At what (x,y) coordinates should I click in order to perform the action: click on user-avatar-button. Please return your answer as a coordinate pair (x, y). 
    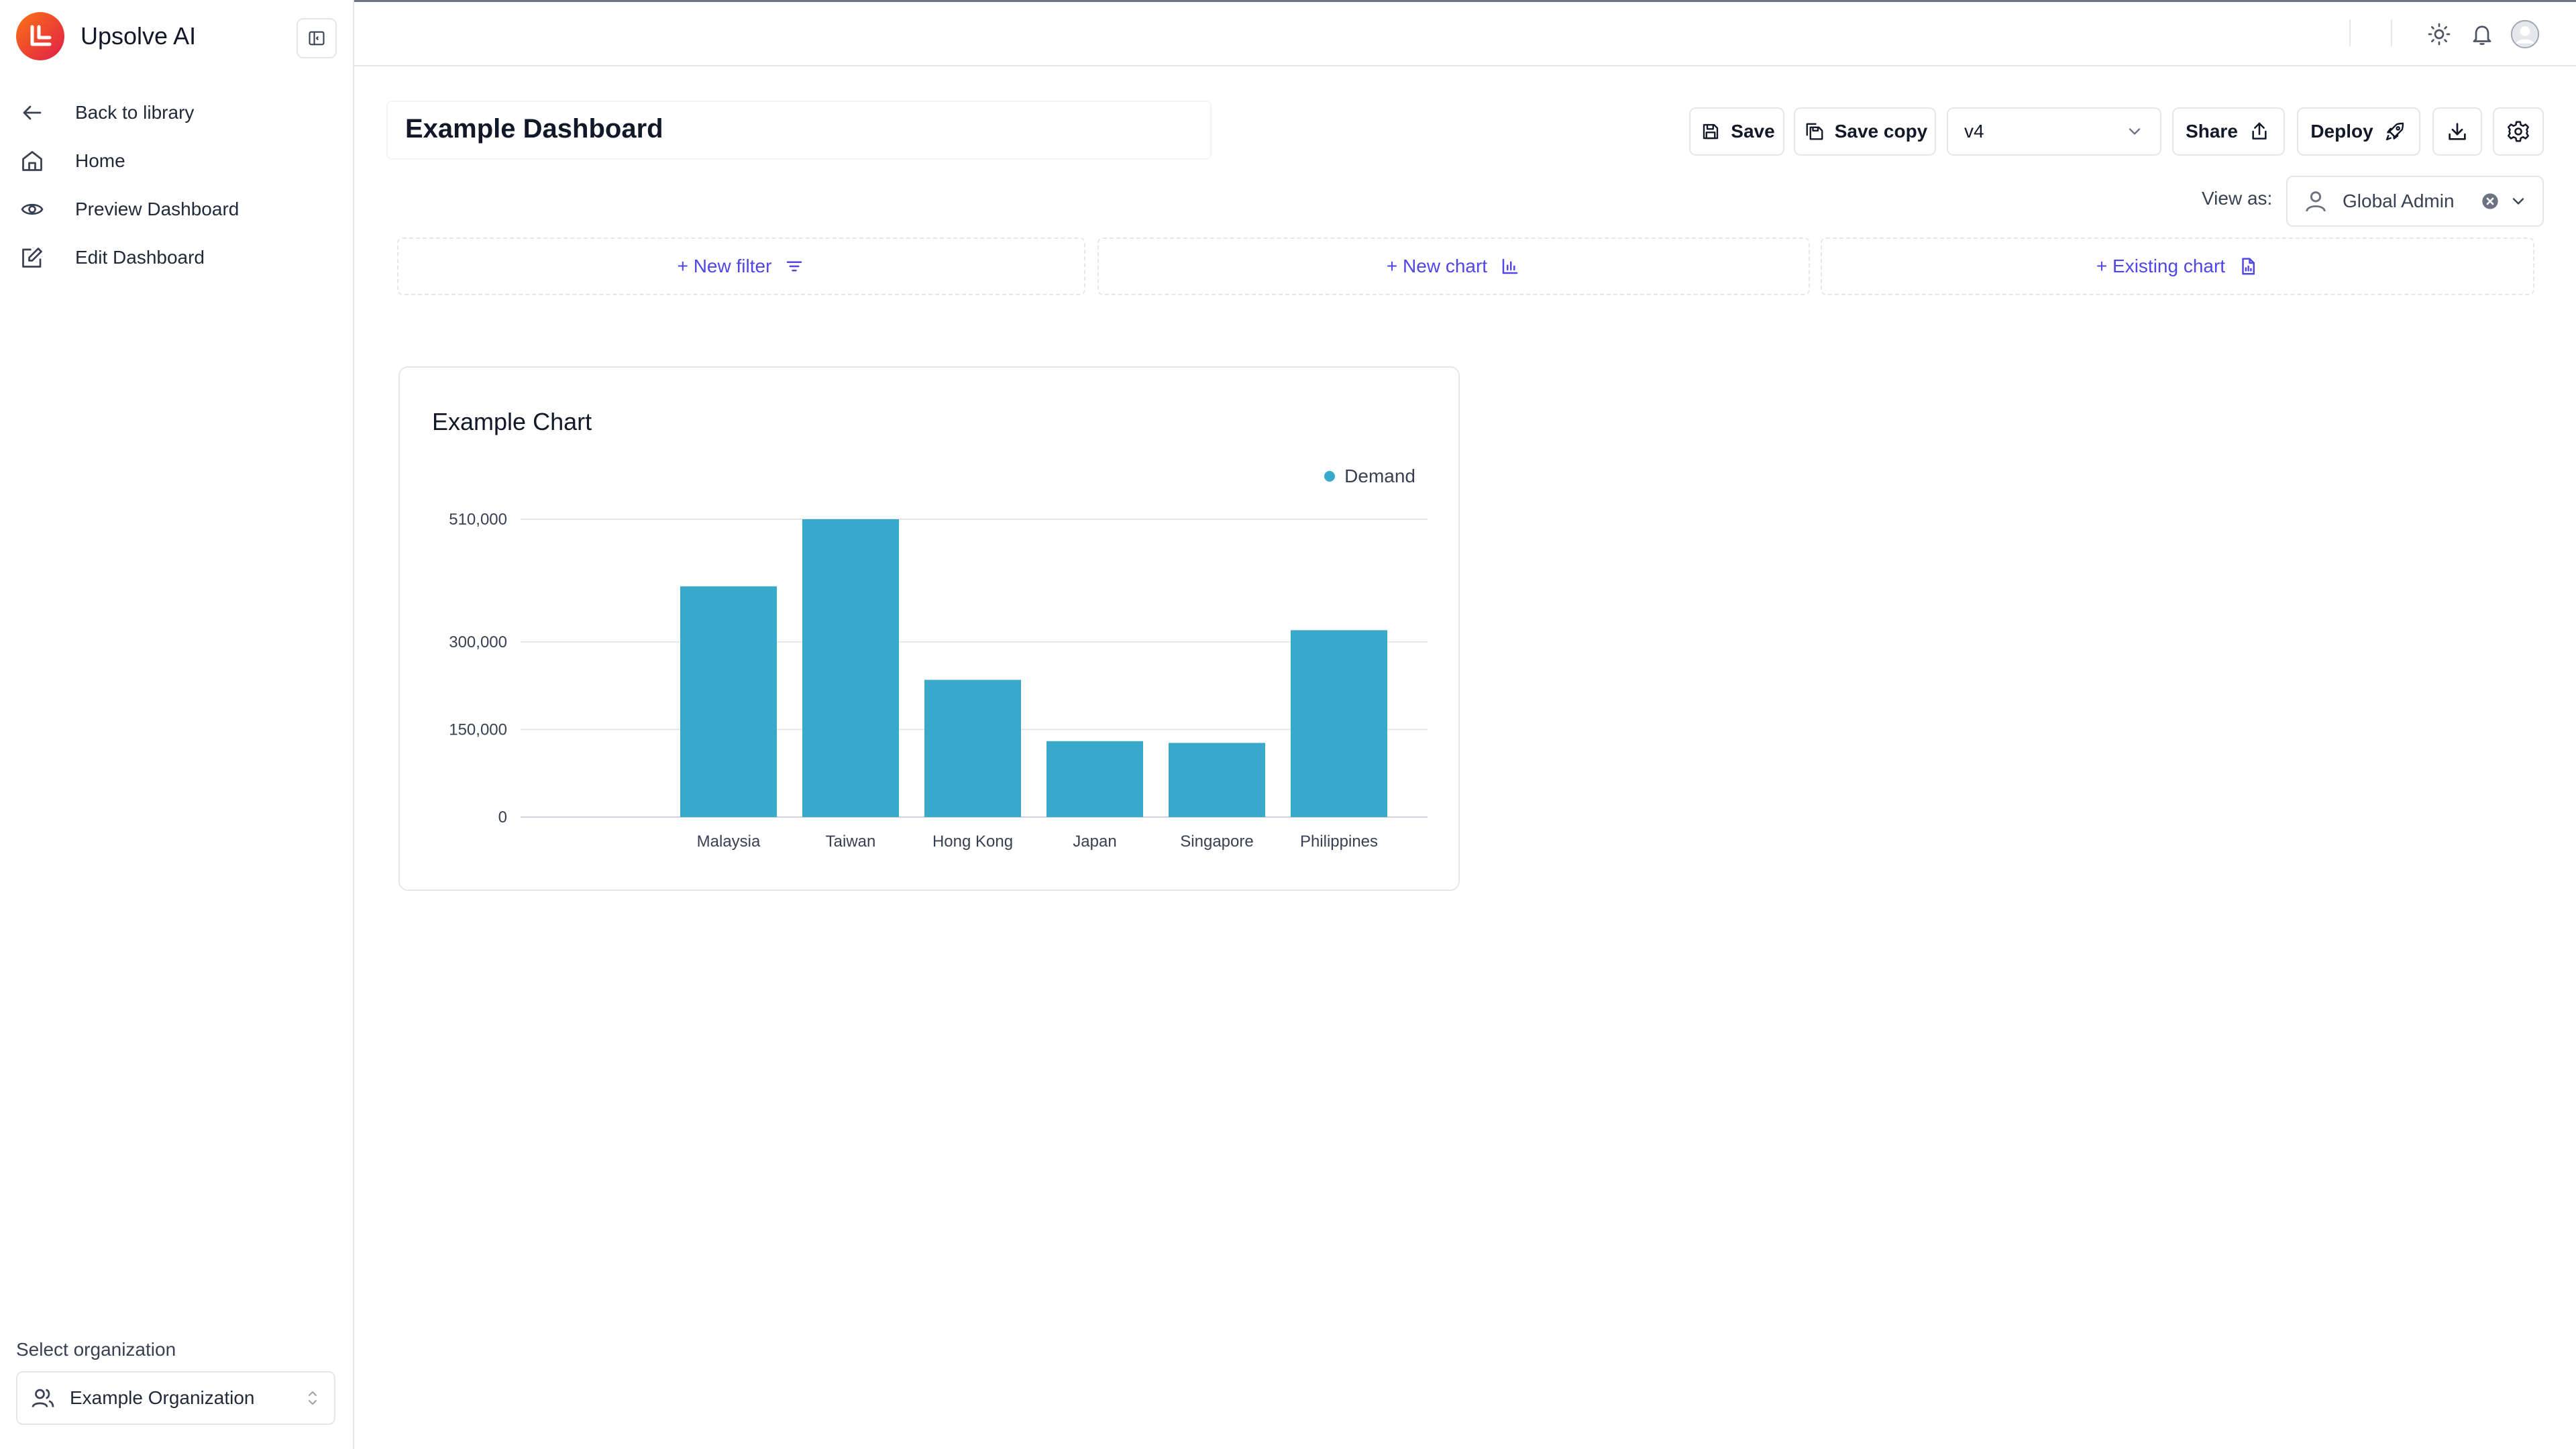
    Looking at the image, I should click on (2525, 34).